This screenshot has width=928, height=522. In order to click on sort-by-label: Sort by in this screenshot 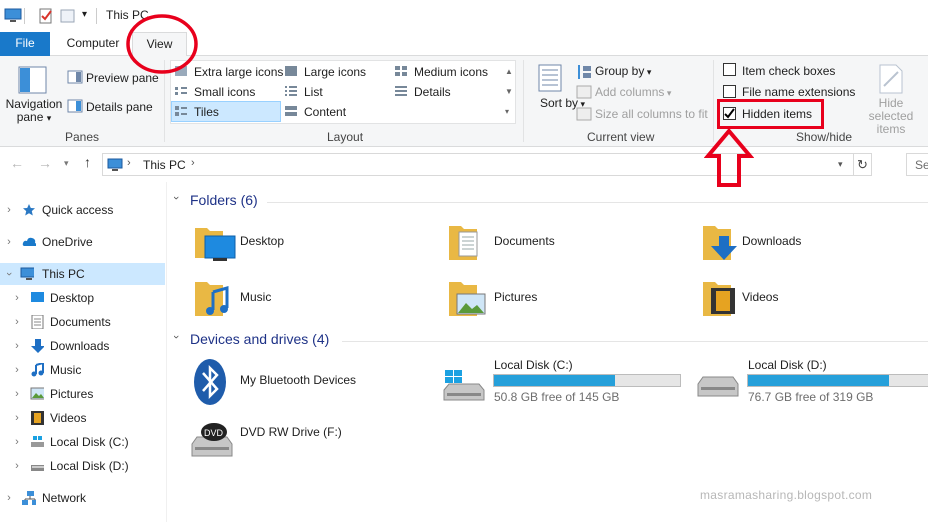, I will do `click(559, 103)`.